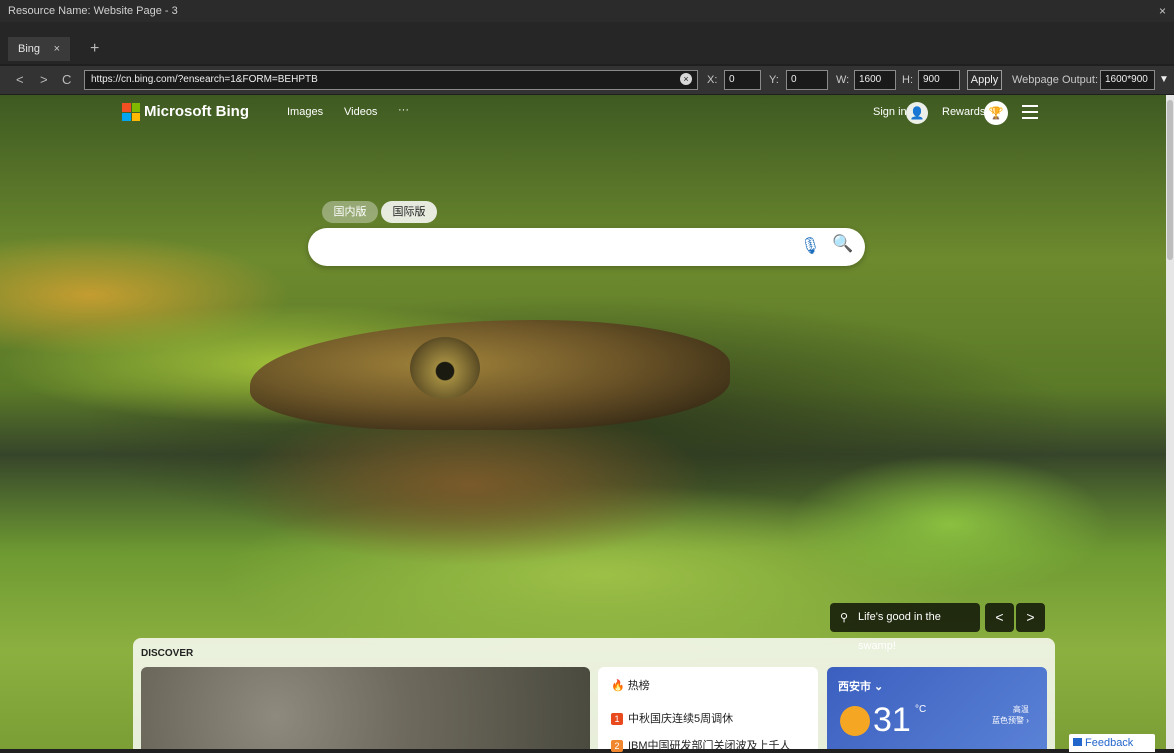 The height and width of the screenshot is (753, 1174). Describe the element at coordinates (360, 112) in the screenshot. I see `nav-videos: Videos` at that location.